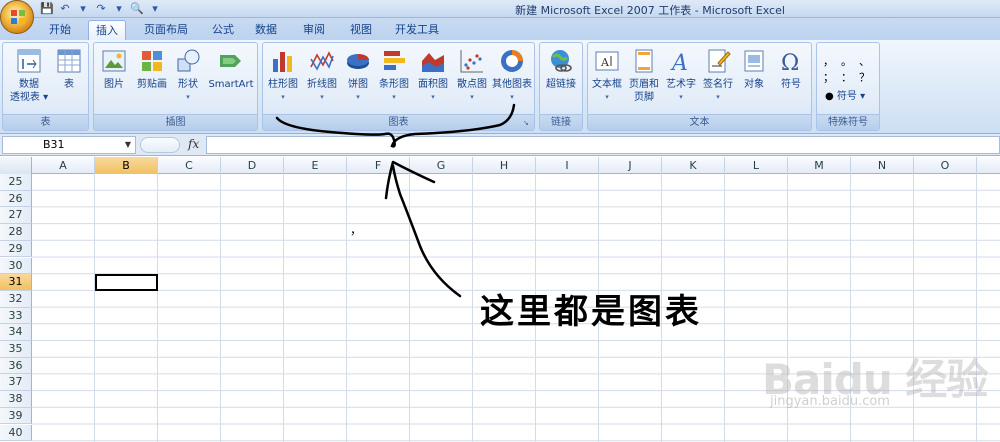  Describe the element at coordinates (819, 165) in the screenshot. I see `column-header-m: M` at that location.